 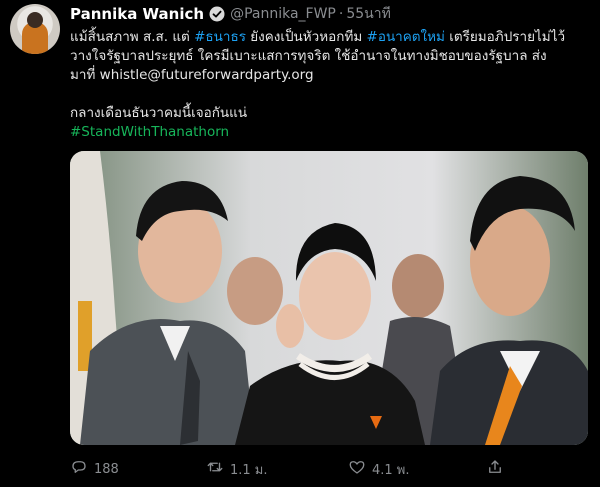 I want to click on like-button: 4.1 พ., so click(x=379, y=469).